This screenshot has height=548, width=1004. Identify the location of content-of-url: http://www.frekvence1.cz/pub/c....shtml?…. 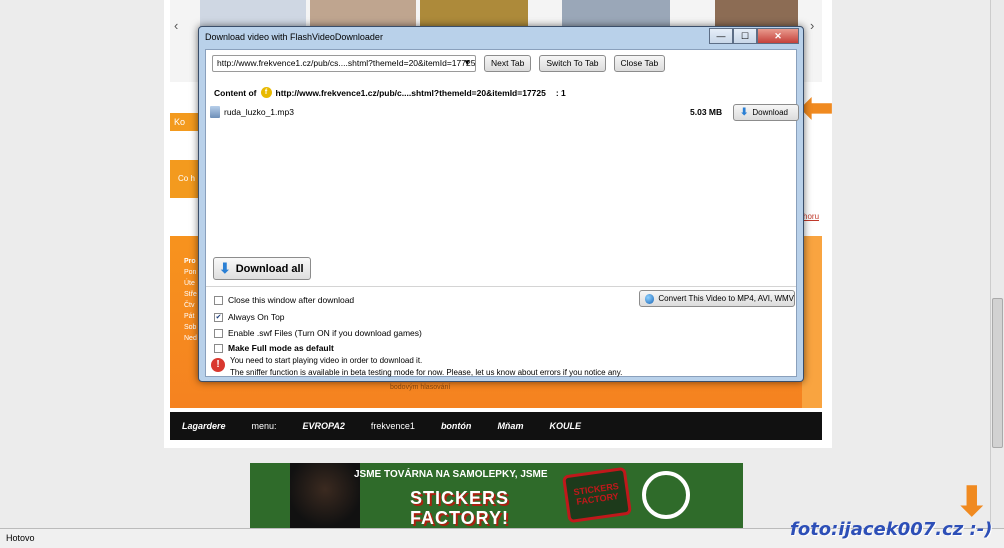
(410, 92).